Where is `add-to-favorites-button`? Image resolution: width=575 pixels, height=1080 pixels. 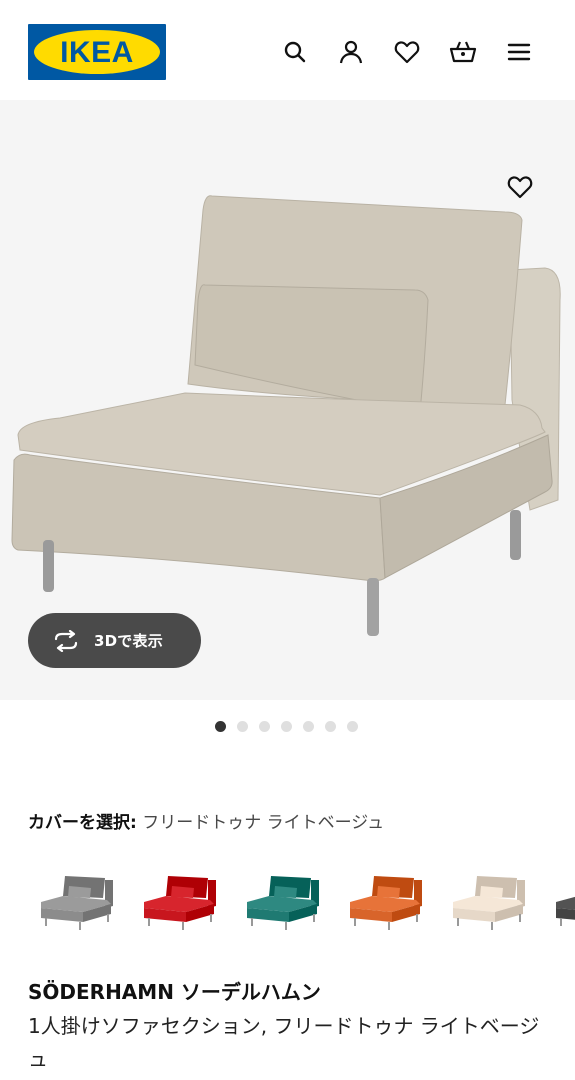
add-to-favorites-button is located at coordinates (520, 187).